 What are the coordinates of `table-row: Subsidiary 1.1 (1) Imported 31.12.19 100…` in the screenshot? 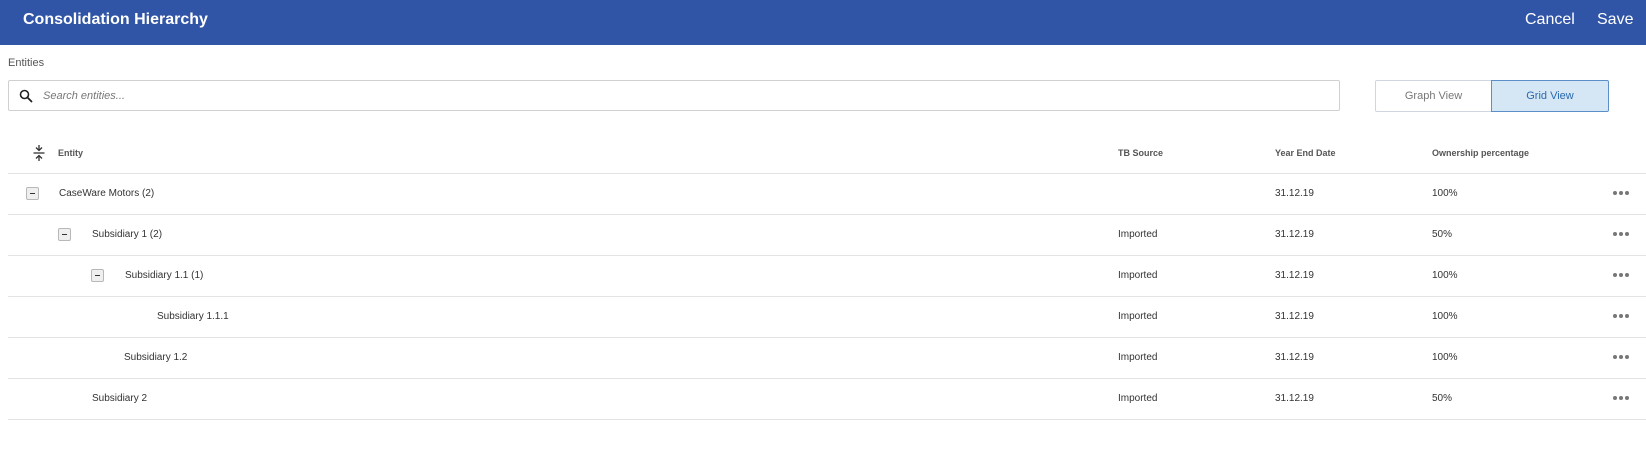 It's located at (827, 276).